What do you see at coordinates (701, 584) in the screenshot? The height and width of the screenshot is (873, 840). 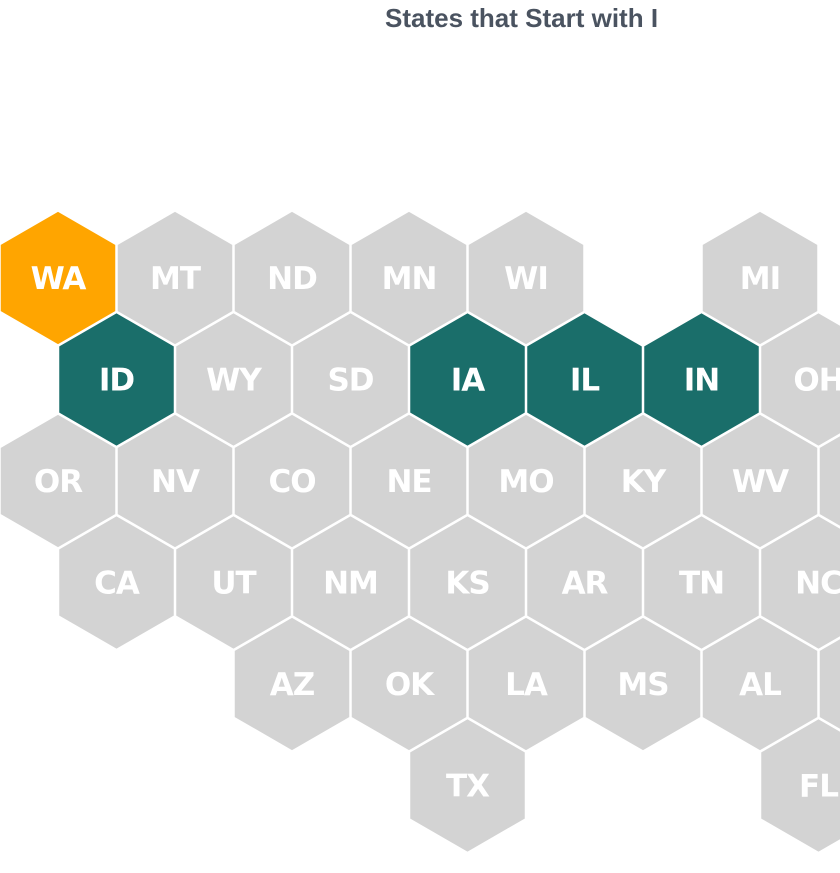 I see `state-label: TN` at bounding box center [701, 584].